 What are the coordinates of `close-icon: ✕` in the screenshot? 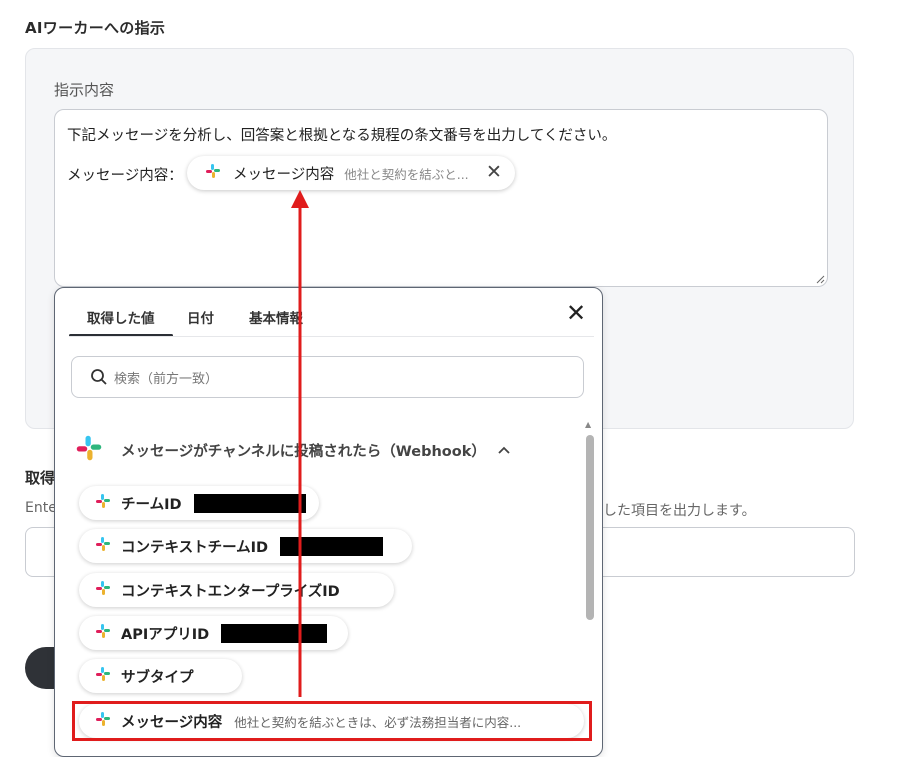 It's located at (576, 313).